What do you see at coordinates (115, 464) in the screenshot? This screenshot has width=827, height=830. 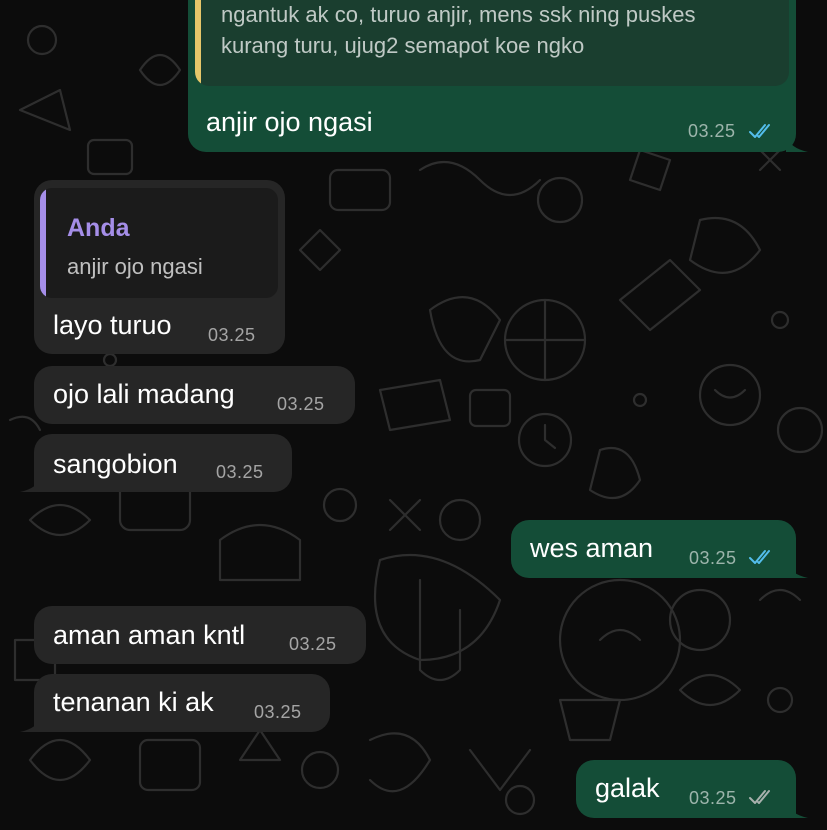 I see `message-text: sangobion` at bounding box center [115, 464].